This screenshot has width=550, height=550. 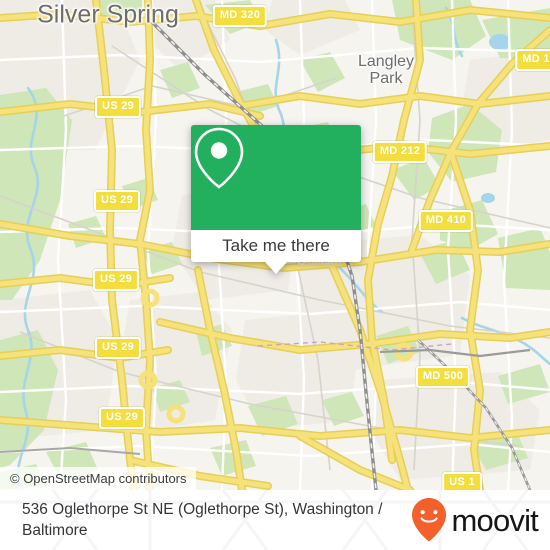 I want to click on map-attribution: © OpenStreetMap contributors, so click(x=98, y=478).